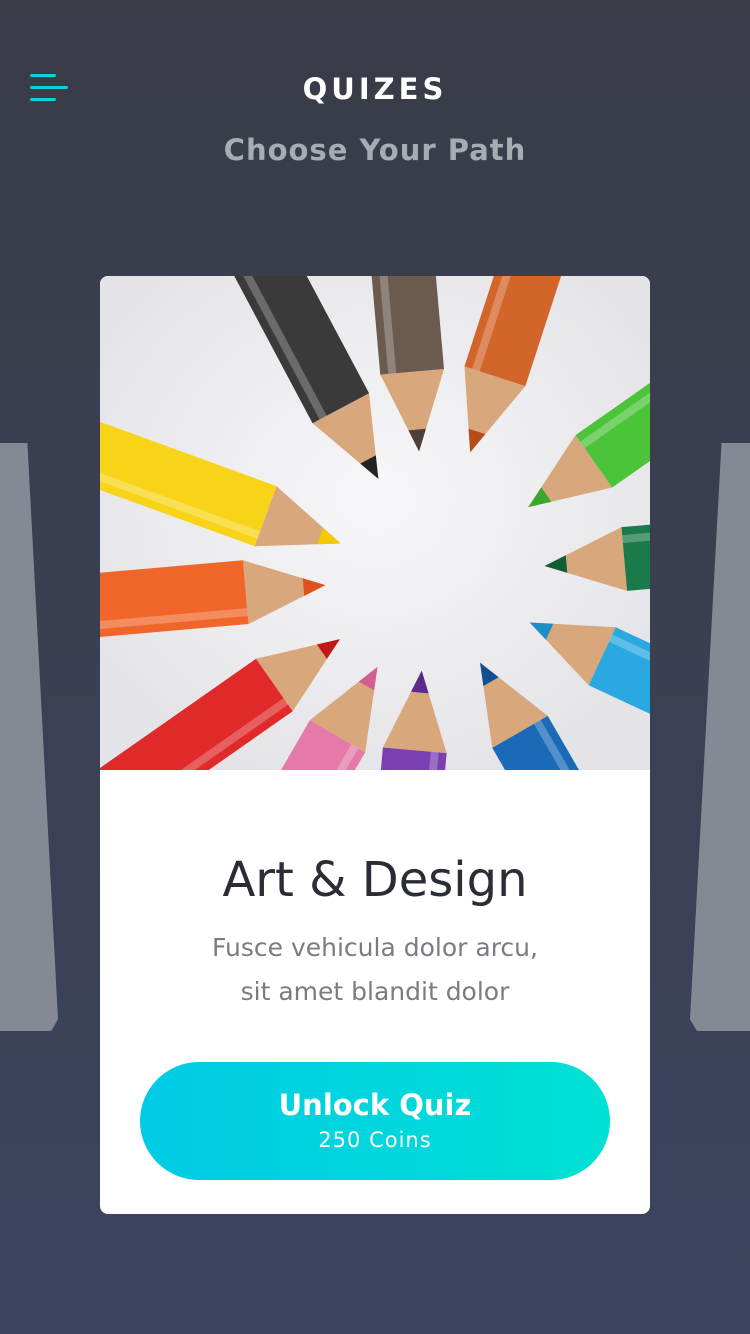  Describe the element at coordinates (375, 1140) in the screenshot. I see `unlock-button-price: 250 Coins` at that location.